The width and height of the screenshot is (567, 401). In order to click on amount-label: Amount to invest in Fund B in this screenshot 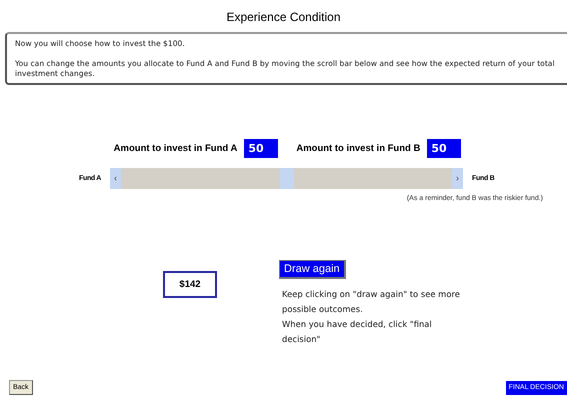, I will do `click(358, 148)`.